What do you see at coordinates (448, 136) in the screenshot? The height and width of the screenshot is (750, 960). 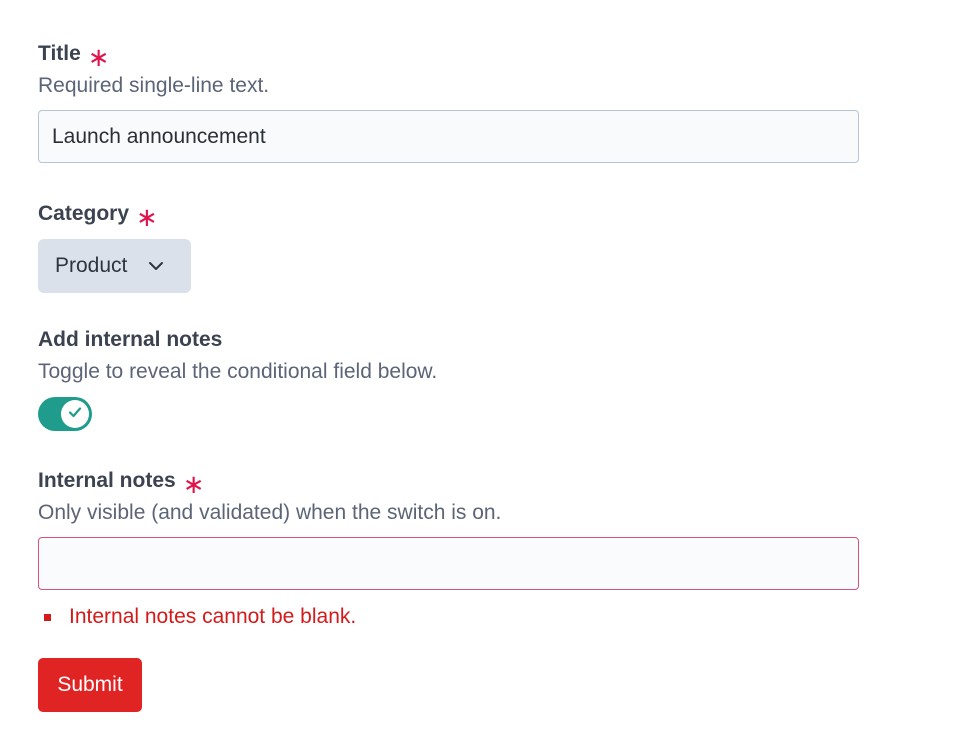 I see `title-input` at bounding box center [448, 136].